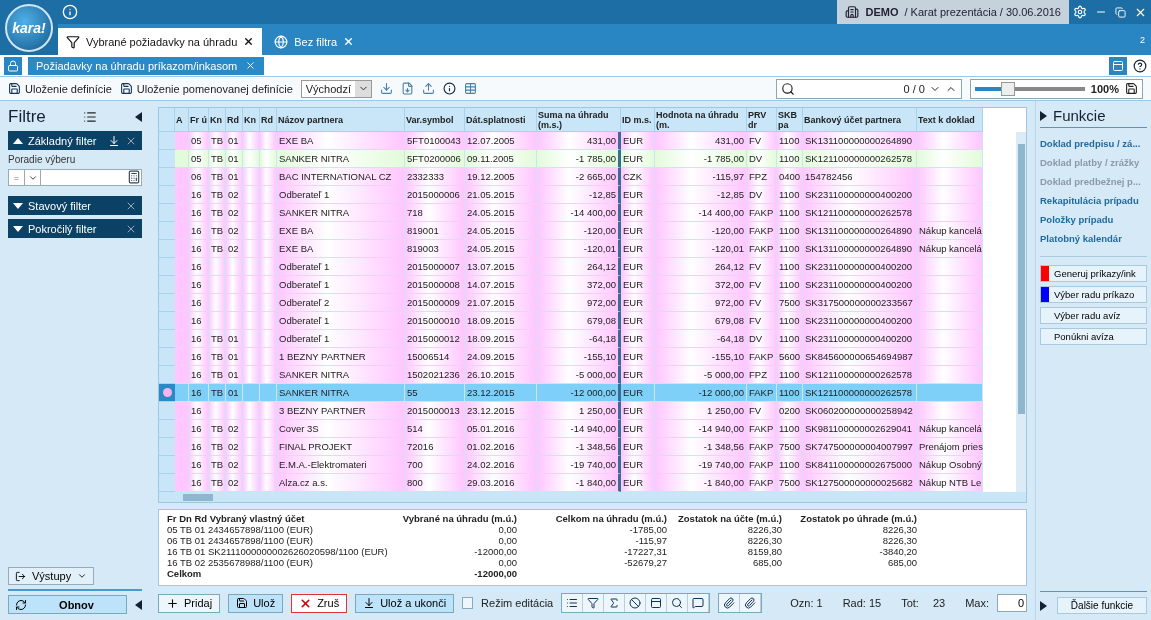  What do you see at coordinates (501, 285) in the screenshot?
I see `table-cell: 14.07.2015` at bounding box center [501, 285].